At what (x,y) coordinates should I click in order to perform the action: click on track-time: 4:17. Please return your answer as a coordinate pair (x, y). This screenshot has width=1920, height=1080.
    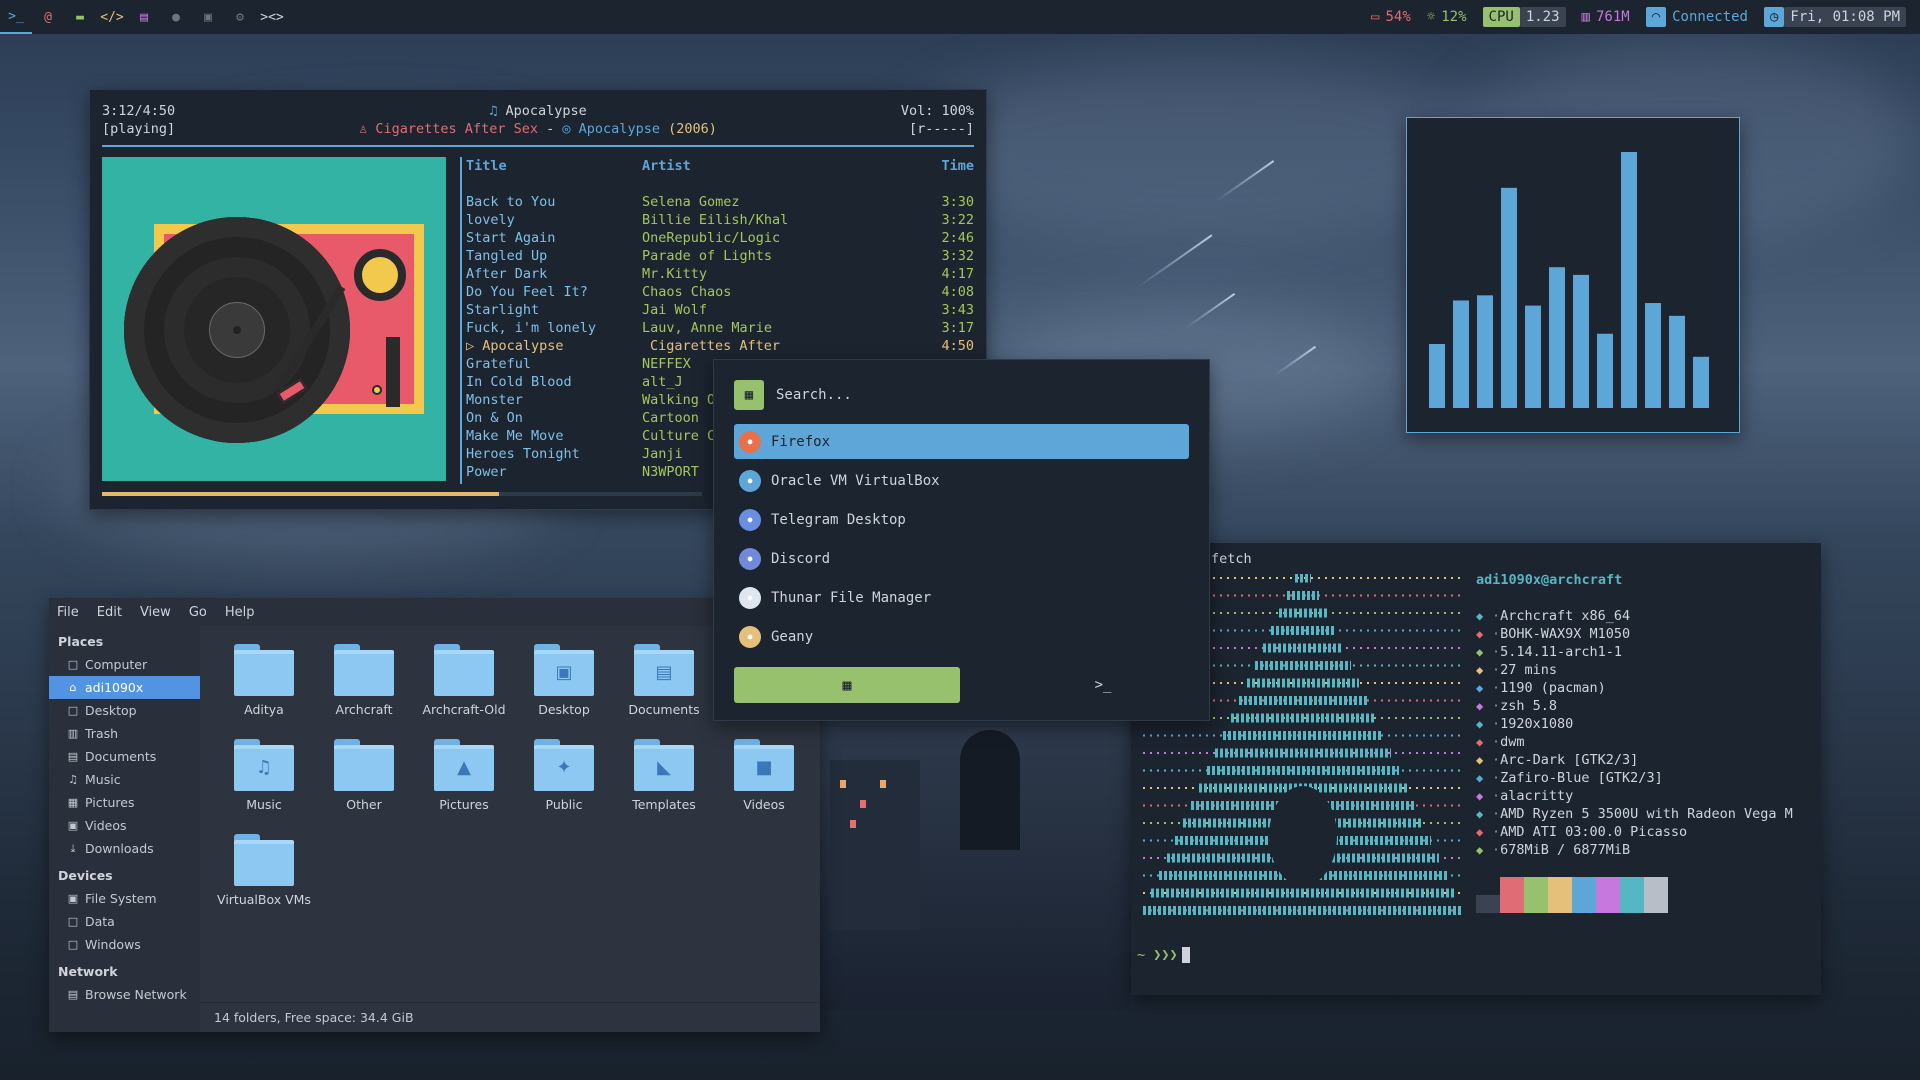
    Looking at the image, I should click on (957, 274).